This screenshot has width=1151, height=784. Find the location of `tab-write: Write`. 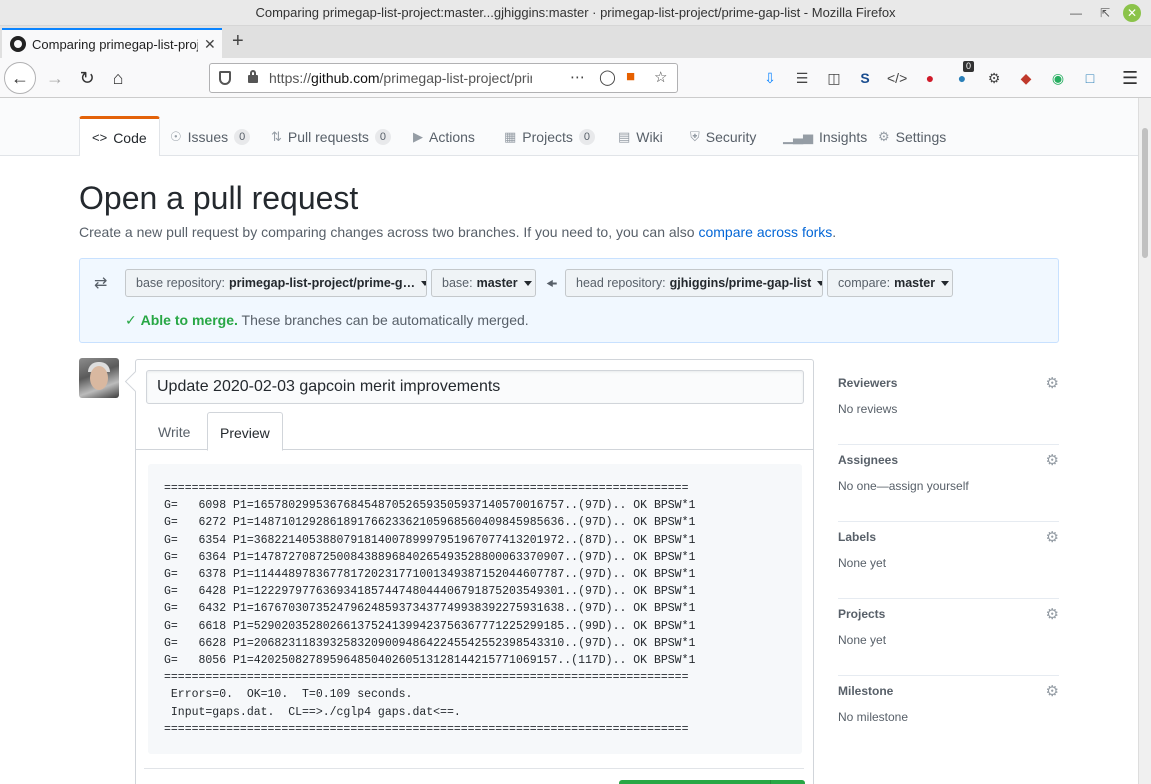

tab-write: Write is located at coordinates (174, 431).